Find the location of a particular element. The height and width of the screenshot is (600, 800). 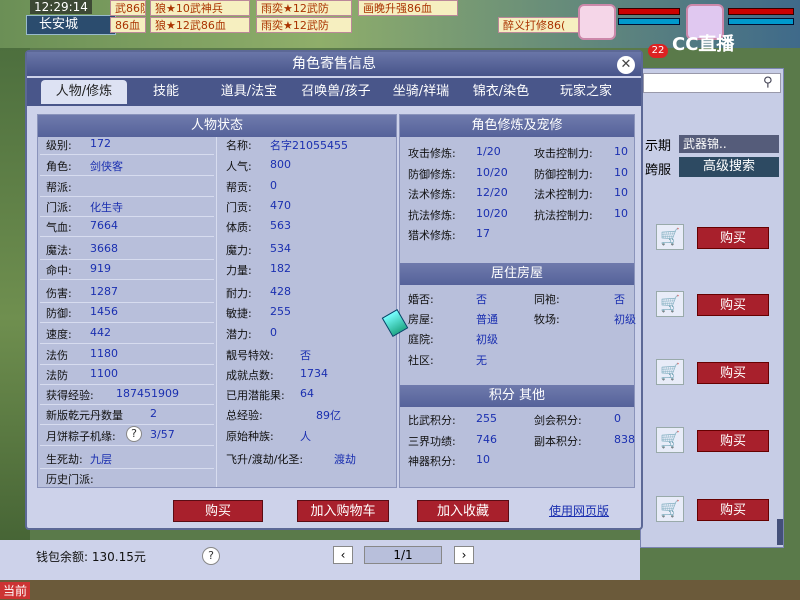

status-value: 187451909 is located at coordinates (147, 393).